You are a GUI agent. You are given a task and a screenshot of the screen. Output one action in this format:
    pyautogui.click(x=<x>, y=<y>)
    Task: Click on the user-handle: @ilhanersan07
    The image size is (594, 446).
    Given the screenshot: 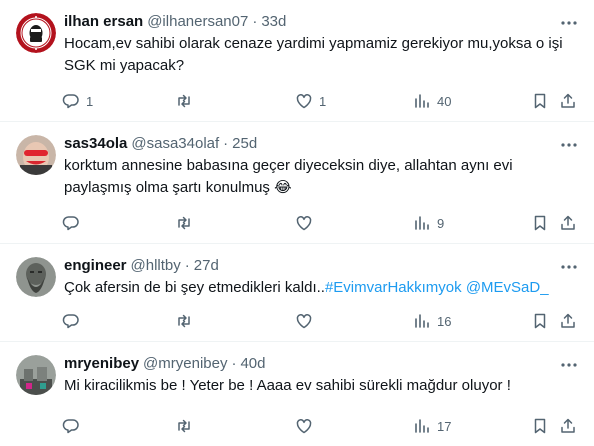 What is the action you would take?
    pyautogui.click(x=197, y=22)
    